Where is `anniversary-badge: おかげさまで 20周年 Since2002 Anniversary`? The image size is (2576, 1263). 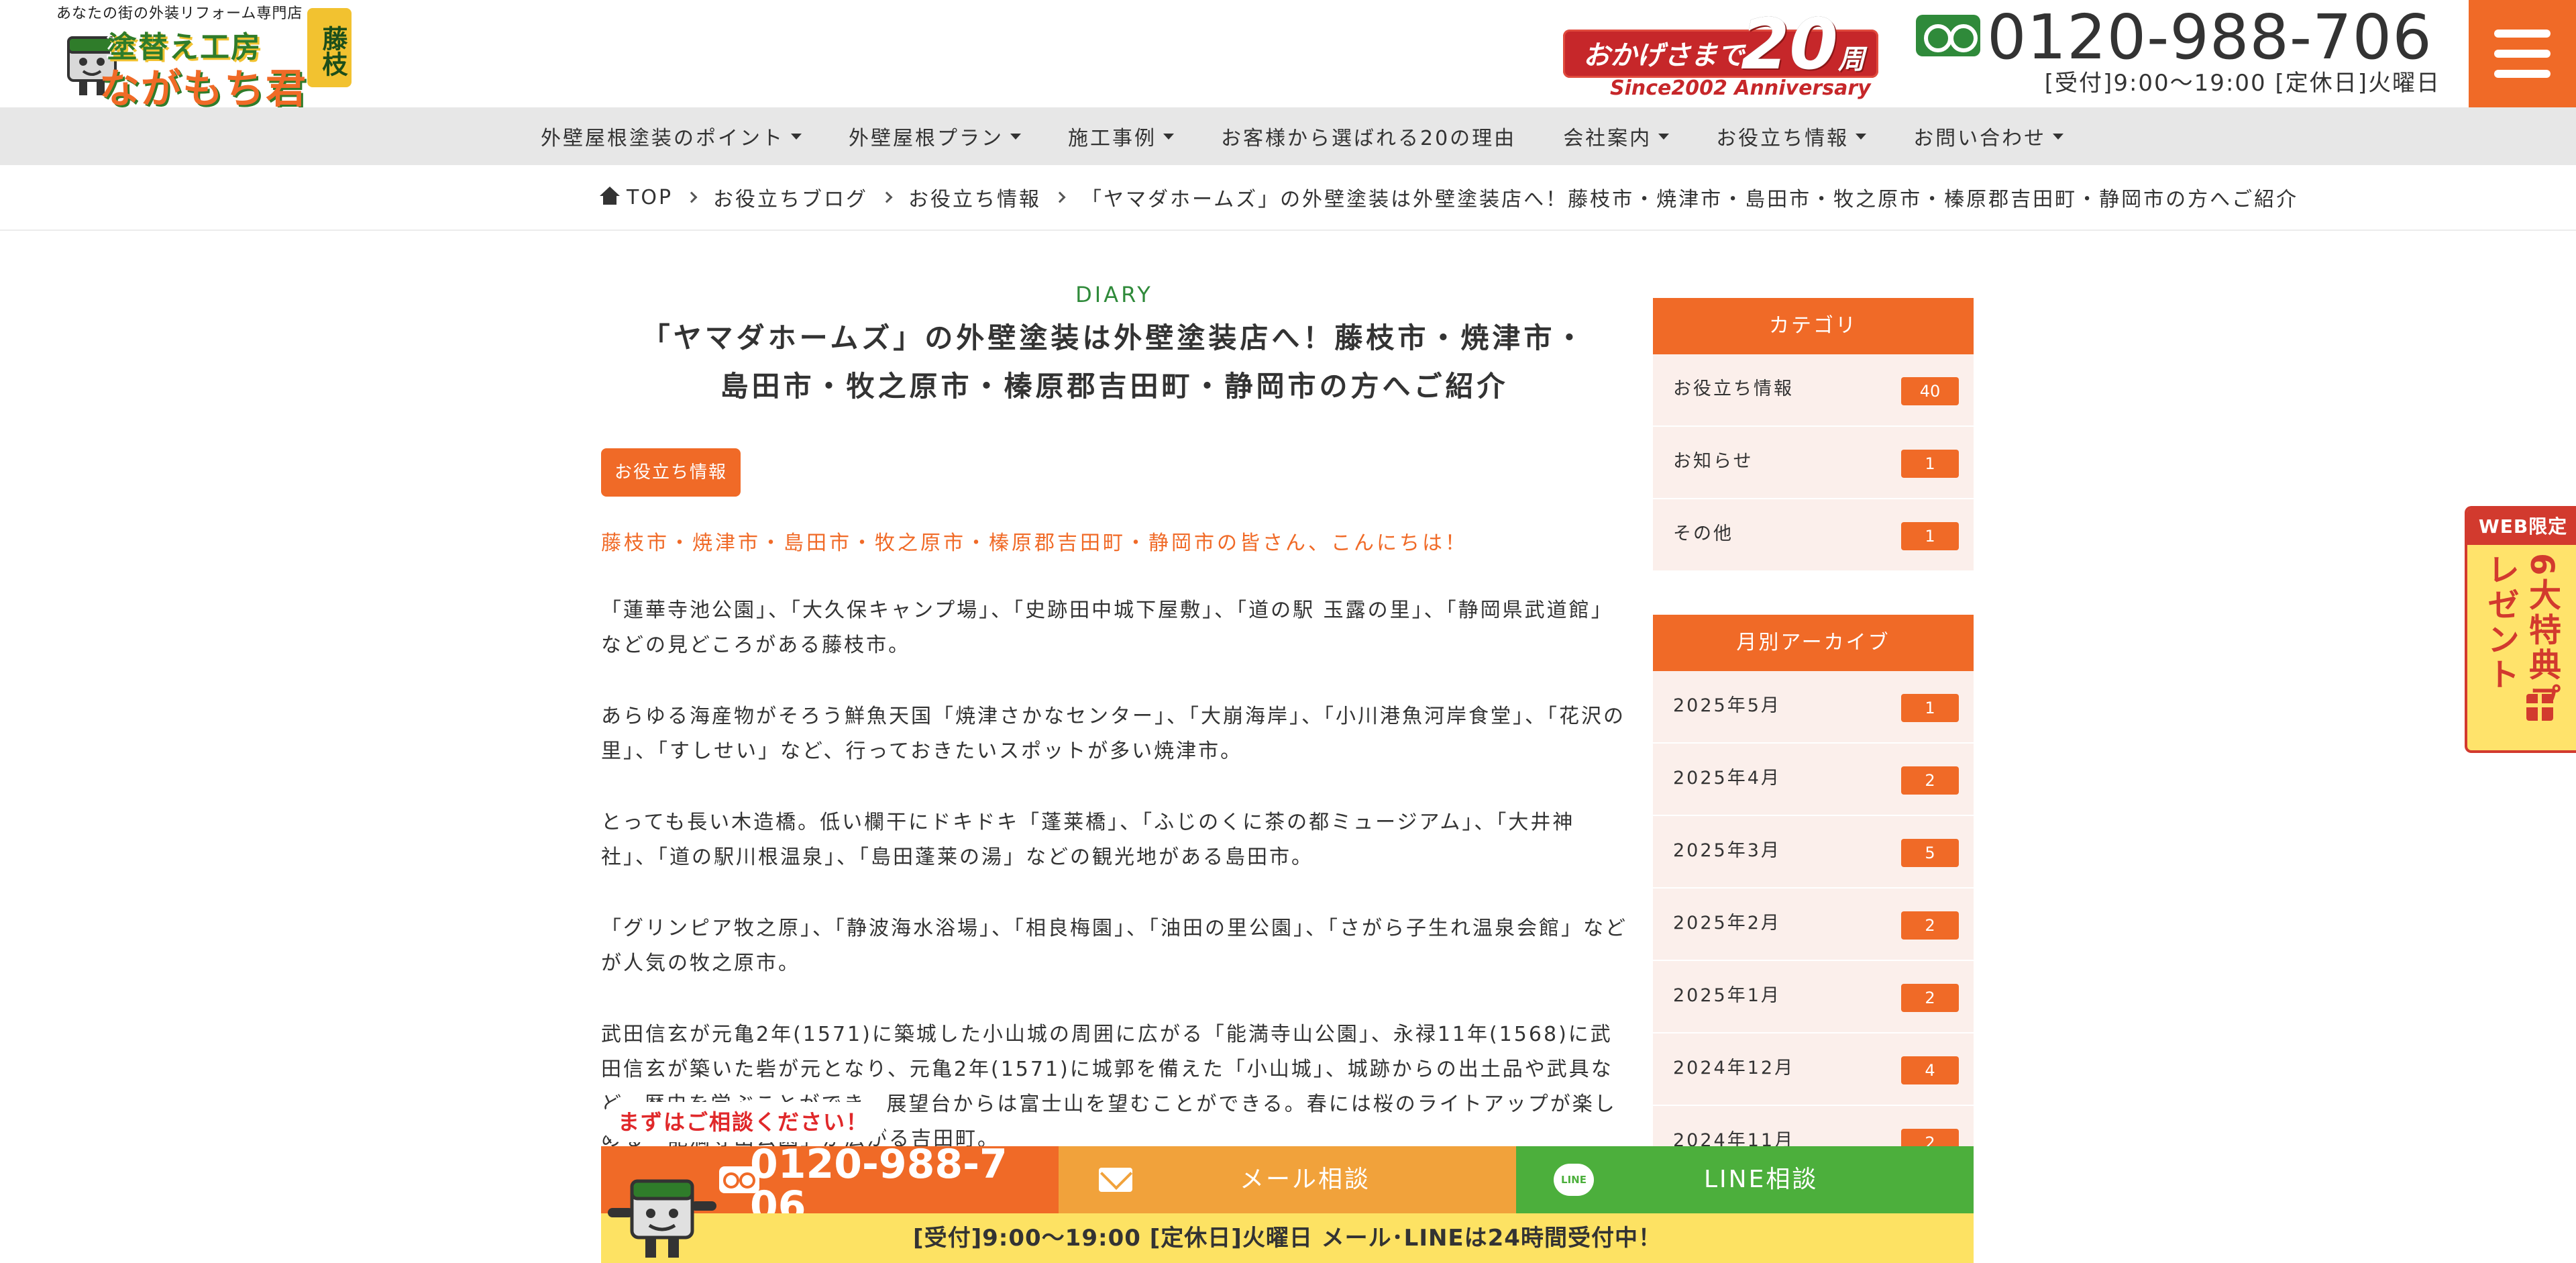 anniversary-badge: おかげさまで 20周年 Since2002 Anniversary is located at coordinates (1720, 76).